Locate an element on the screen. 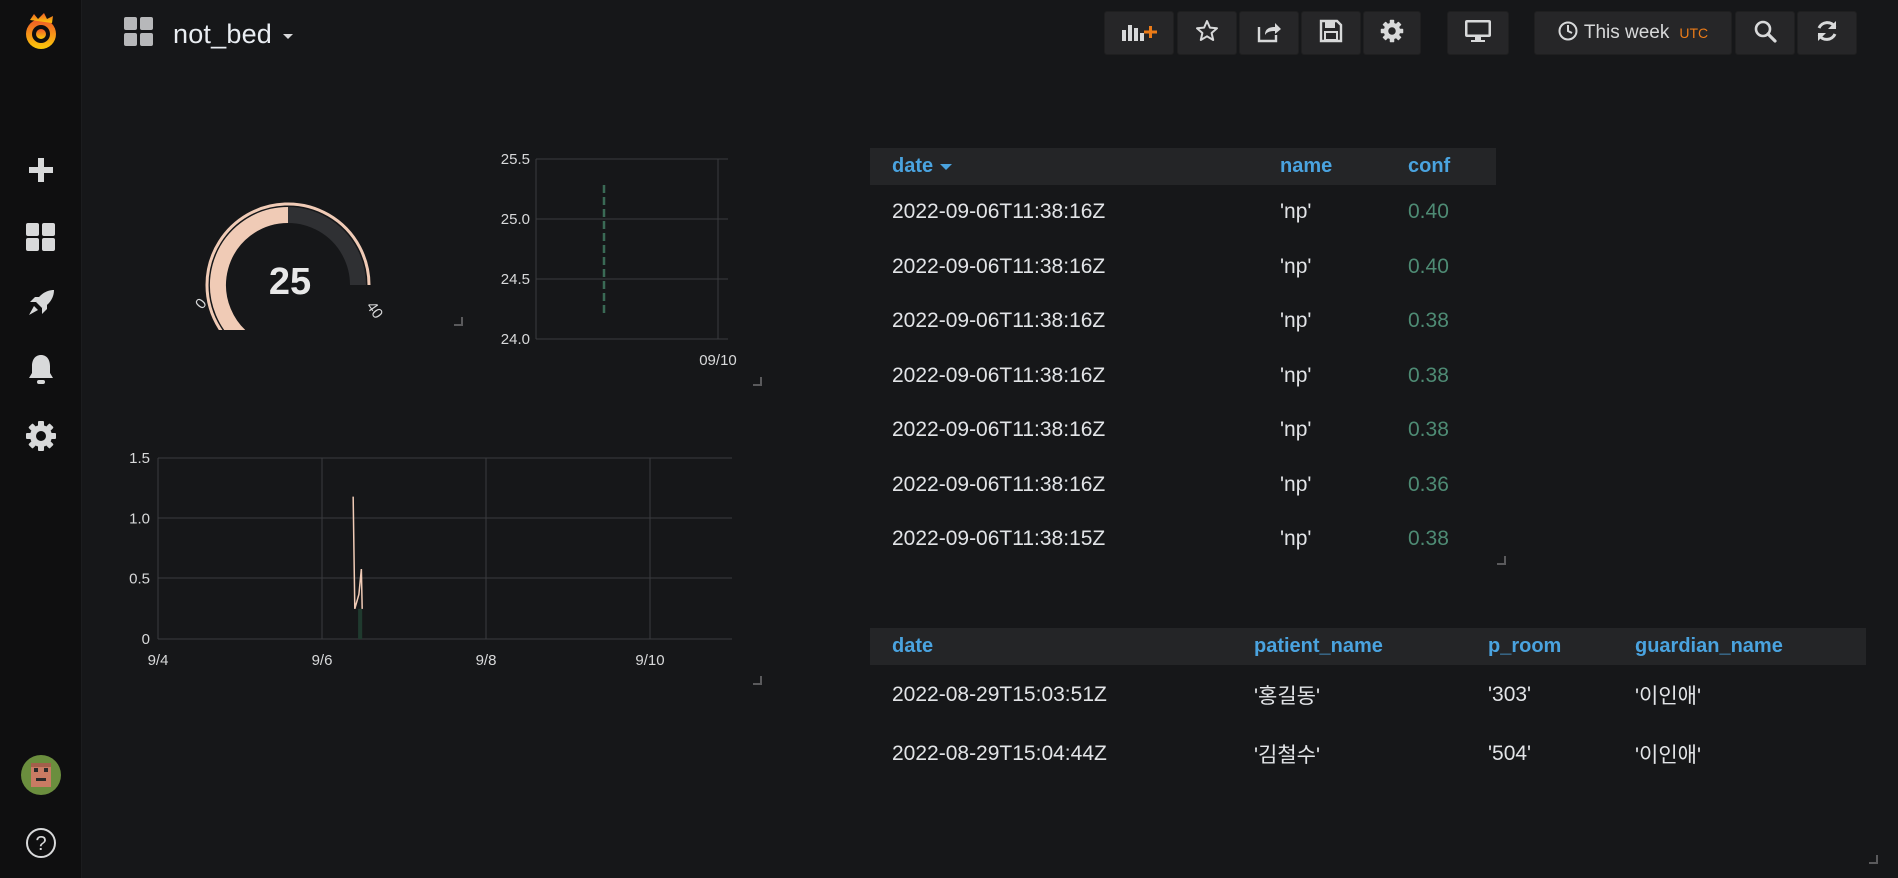 Image resolution: width=1898 pixels, height=878 pixels. y-tick-label: 25.0 is located at coordinates (515, 219).